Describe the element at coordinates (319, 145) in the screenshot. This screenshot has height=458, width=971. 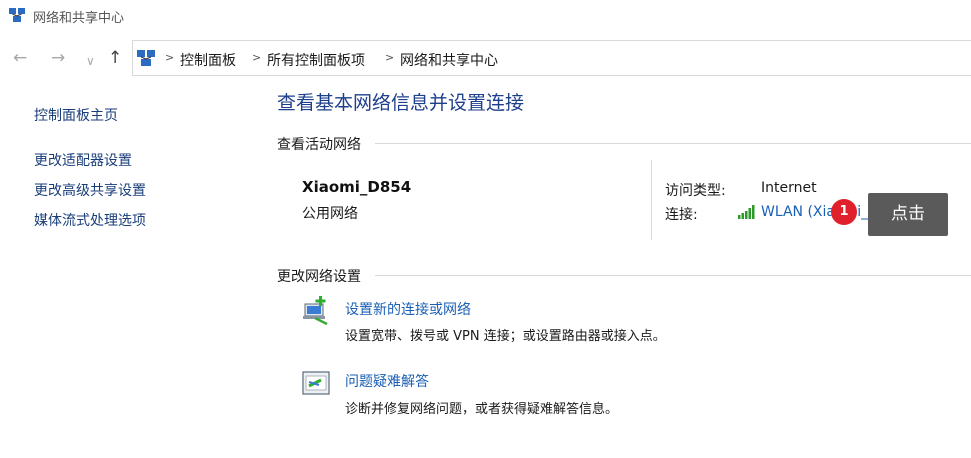
I see `active-networks-heading: 查看活动网络` at that location.